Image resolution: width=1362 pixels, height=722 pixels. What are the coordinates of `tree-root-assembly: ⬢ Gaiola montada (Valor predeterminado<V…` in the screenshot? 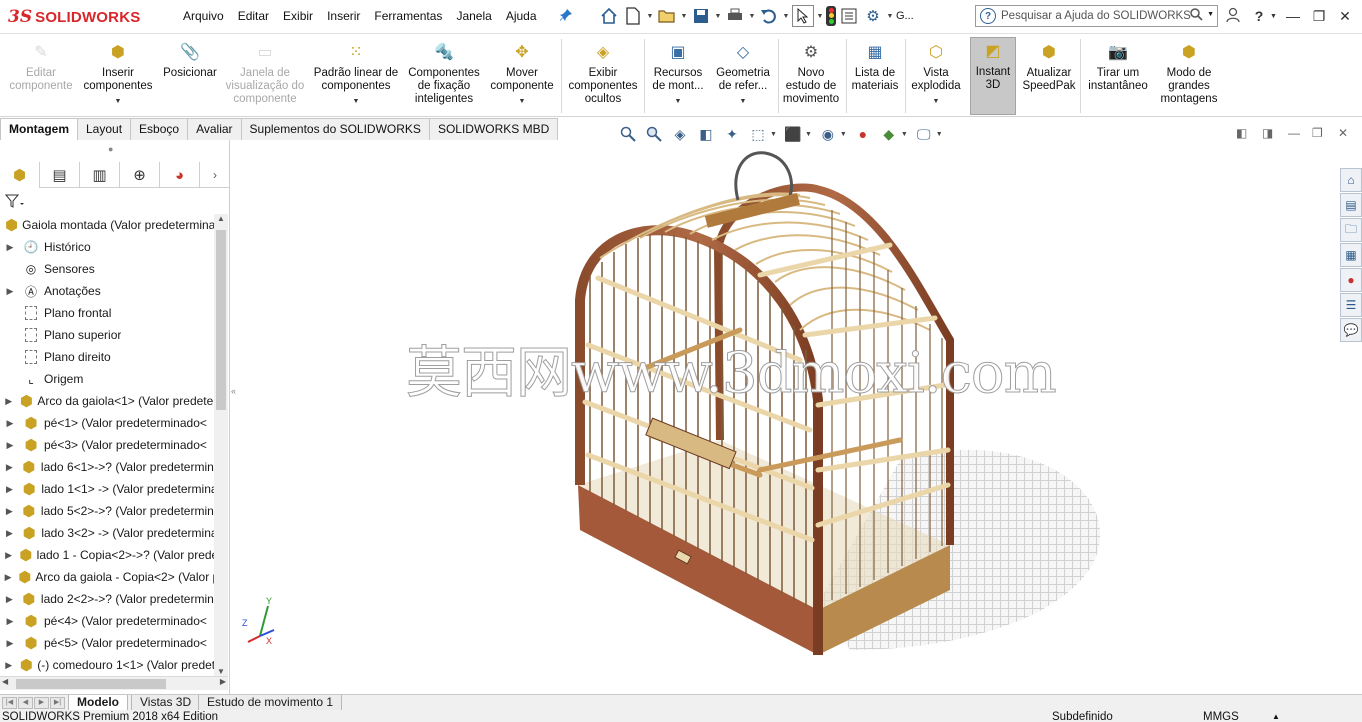 It's located at (107, 225).